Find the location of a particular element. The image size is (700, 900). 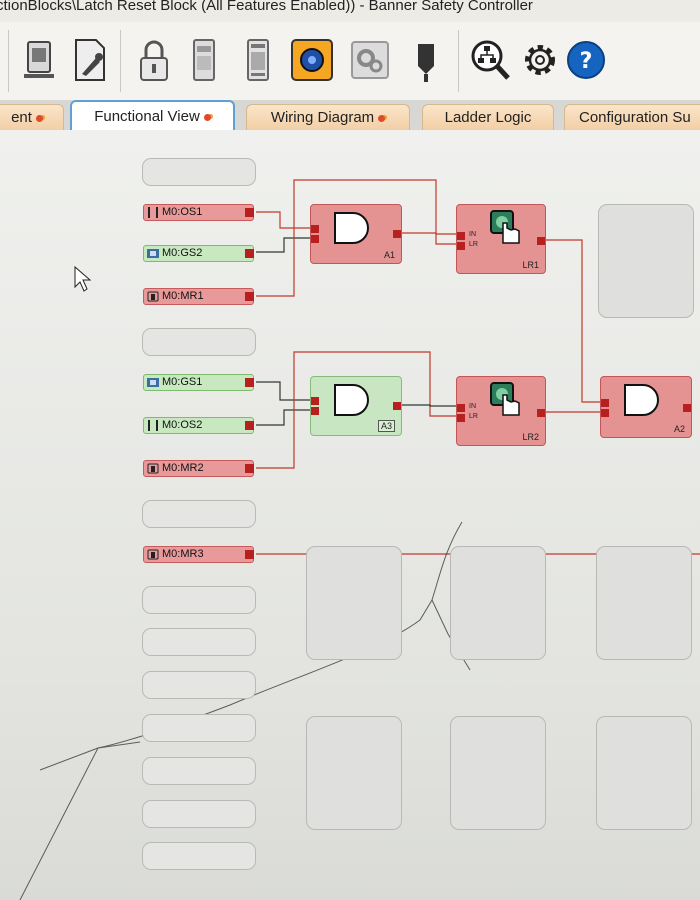

network-search-icon is located at coordinates (490, 60).